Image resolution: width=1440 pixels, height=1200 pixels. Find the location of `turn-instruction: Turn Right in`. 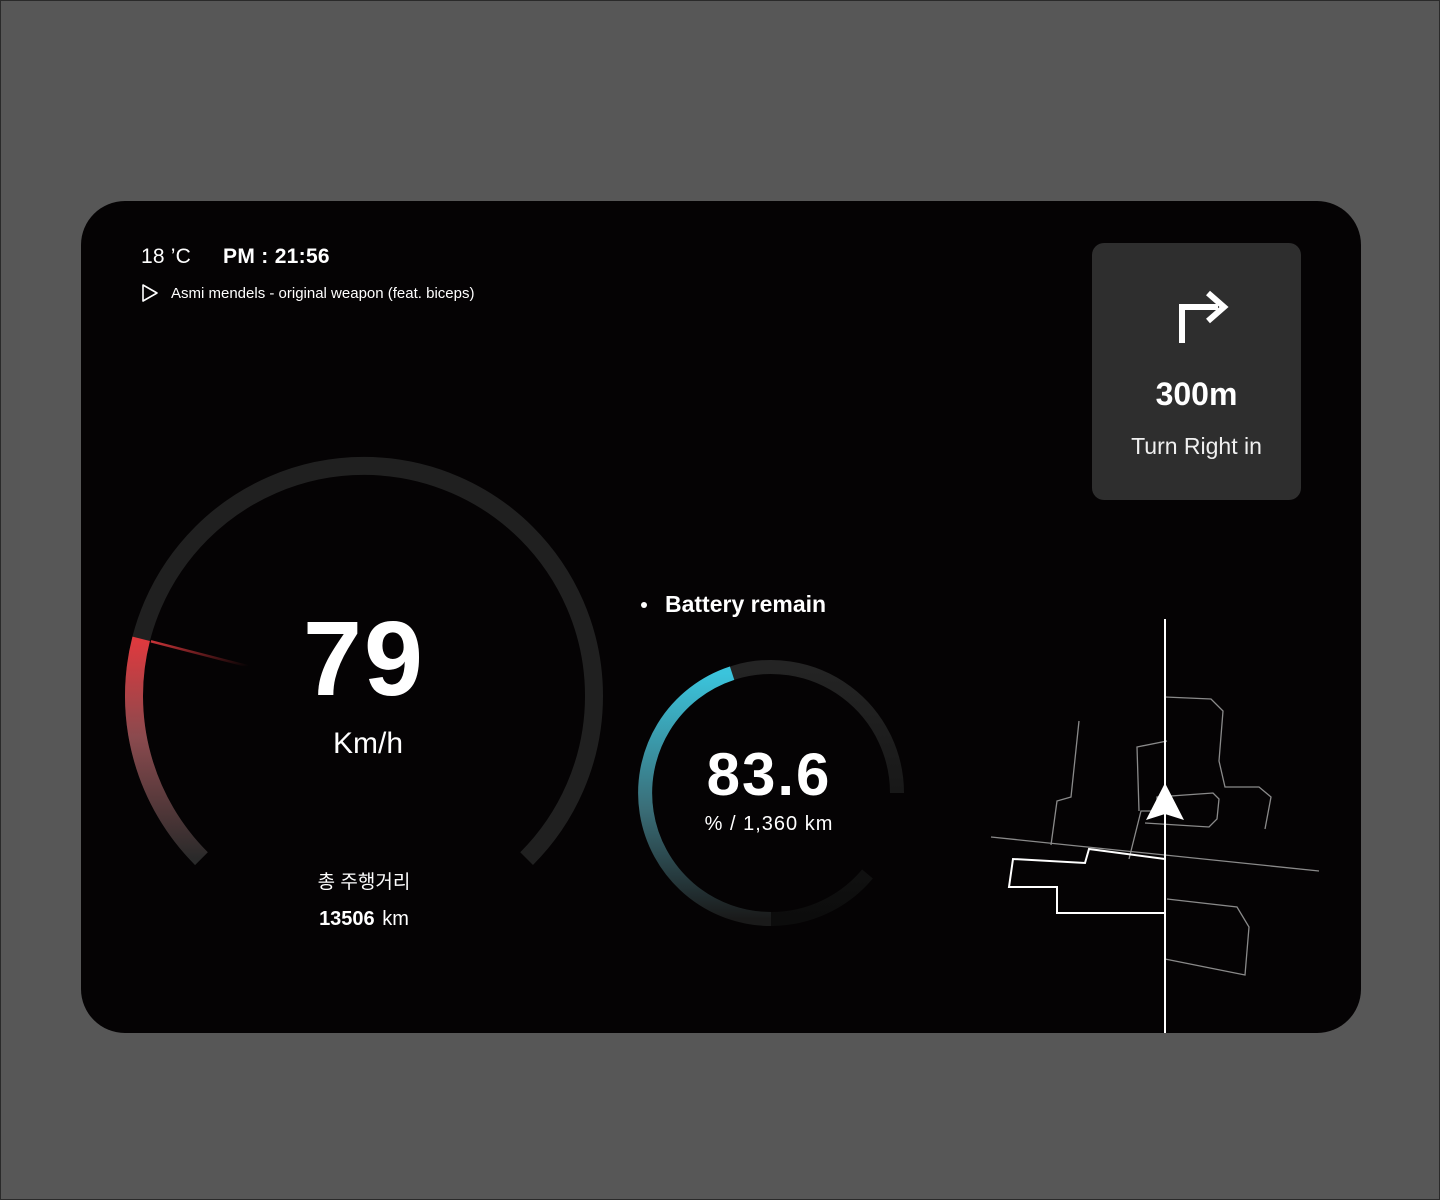

turn-instruction: Turn Right in is located at coordinates (1196, 446).